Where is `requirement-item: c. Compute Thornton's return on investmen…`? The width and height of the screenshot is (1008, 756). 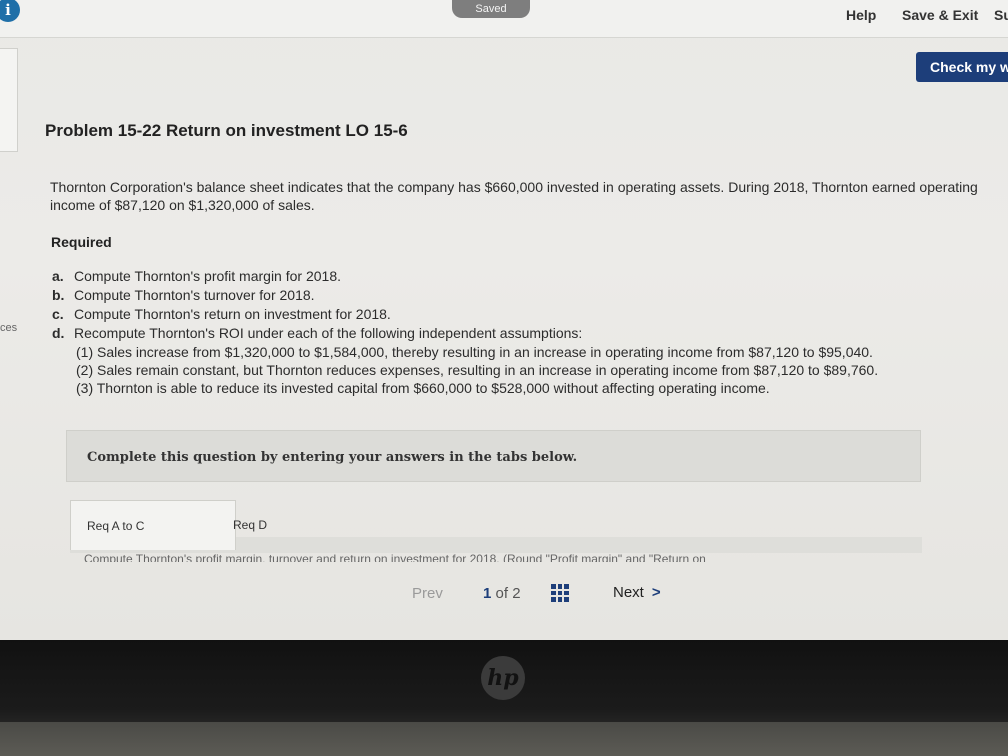
requirement-item: c. Compute Thornton's return on investmen… is located at coordinates (530, 314).